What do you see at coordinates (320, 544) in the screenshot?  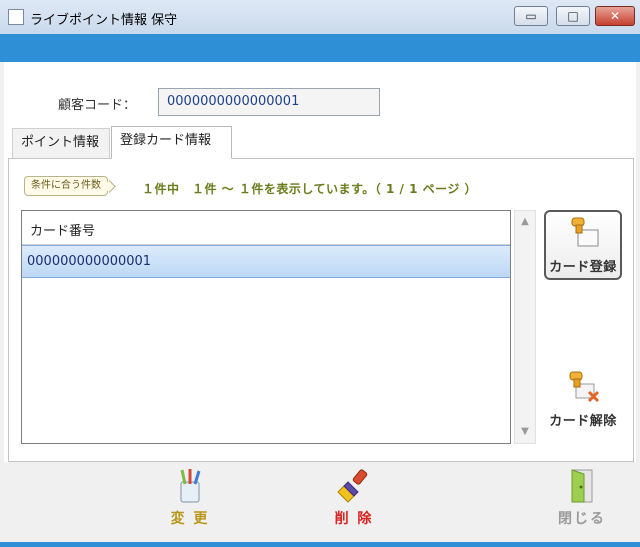 I see `bottom-strip` at bounding box center [320, 544].